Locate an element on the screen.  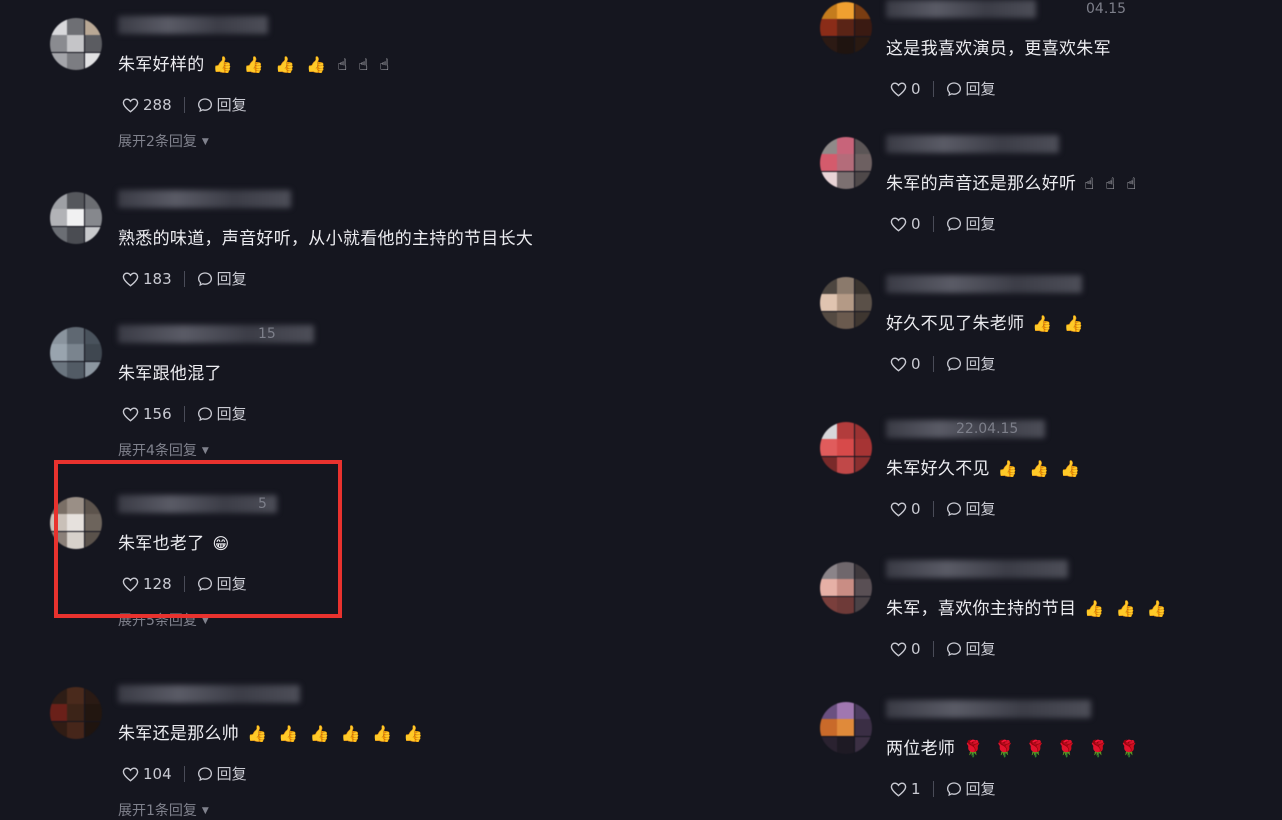
comment-text: 朱军好久不见 👍 👍 👍 is located at coordinates (983, 466).